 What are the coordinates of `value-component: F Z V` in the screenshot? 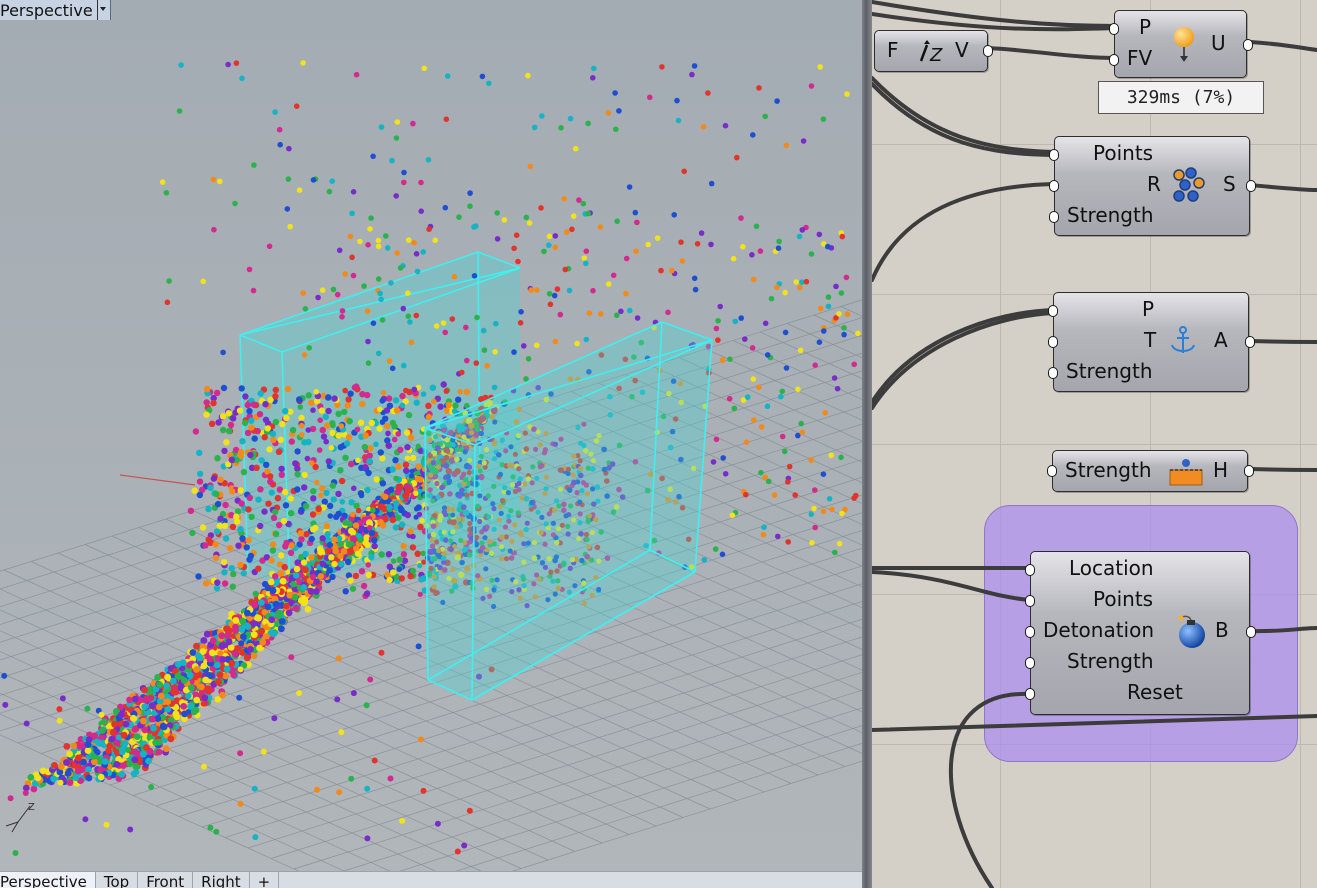 It's located at (933, 51).